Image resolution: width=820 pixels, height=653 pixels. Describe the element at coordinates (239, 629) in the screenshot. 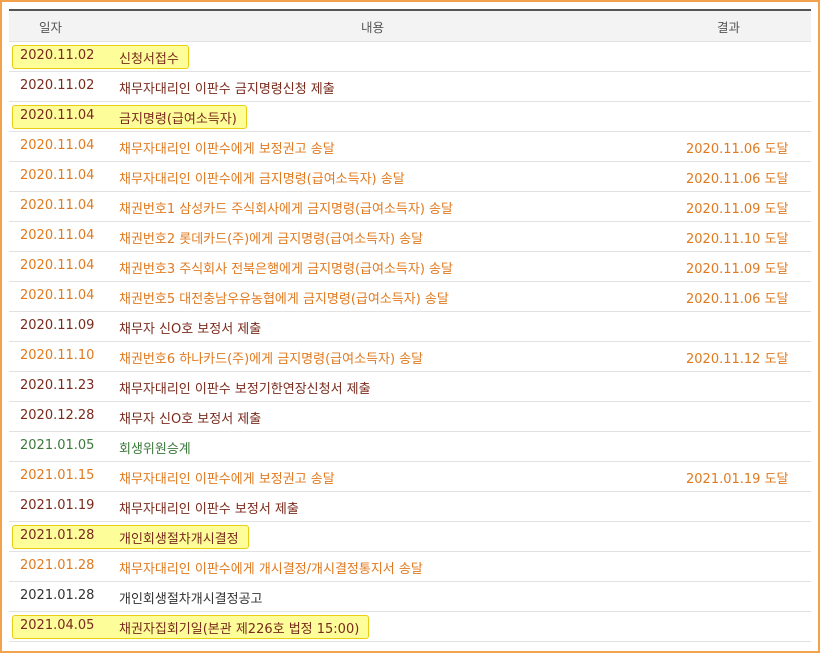

I see `row-content: 채권자집회기일(본관 제226호 법정 15:00)` at that location.